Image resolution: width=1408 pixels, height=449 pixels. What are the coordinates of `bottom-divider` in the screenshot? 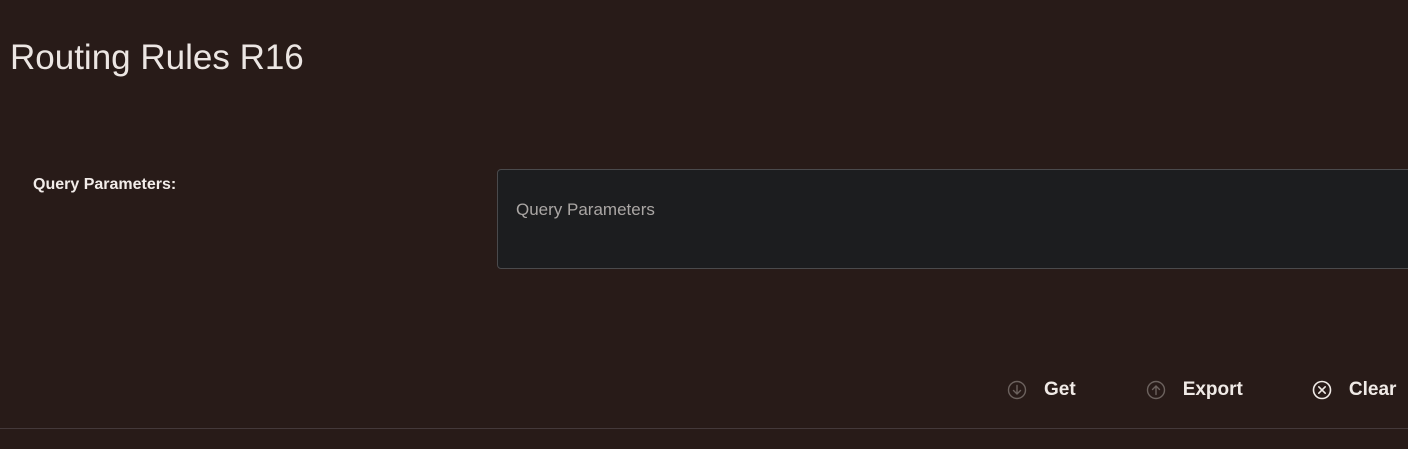 It's located at (704, 428).